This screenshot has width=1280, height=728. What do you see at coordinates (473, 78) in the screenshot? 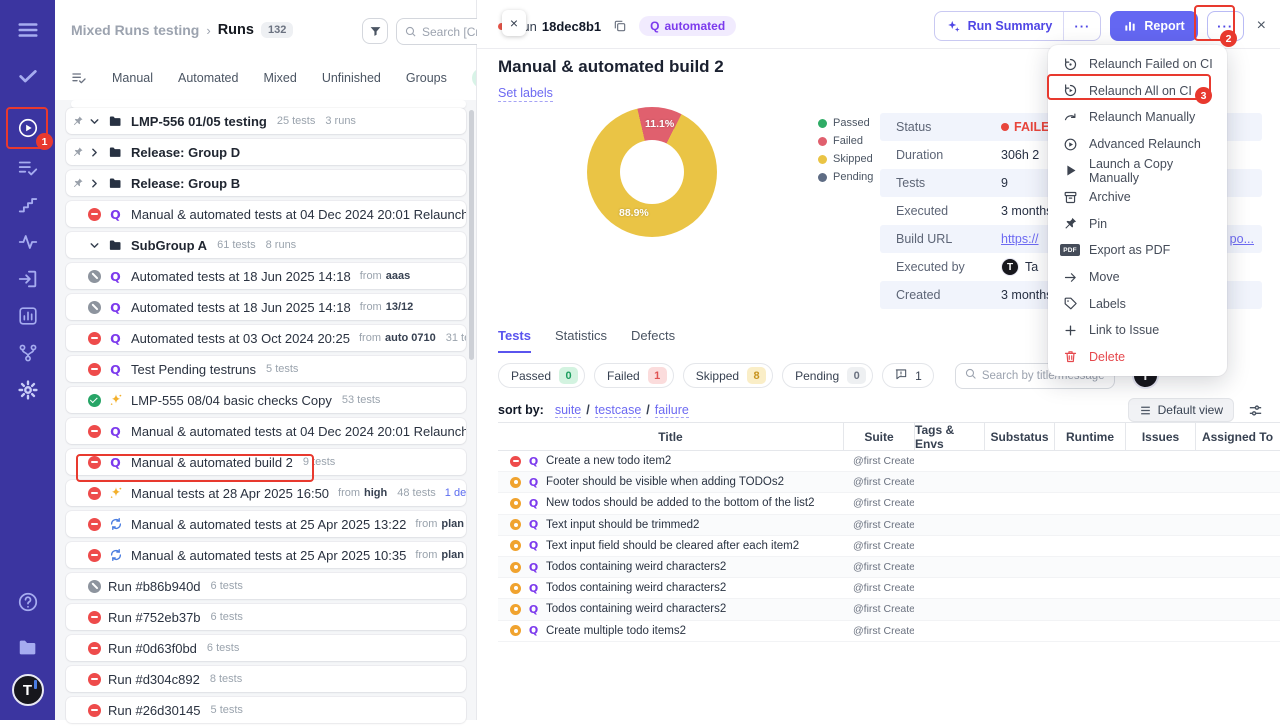
I see `runs-tab-to: To` at bounding box center [473, 78].